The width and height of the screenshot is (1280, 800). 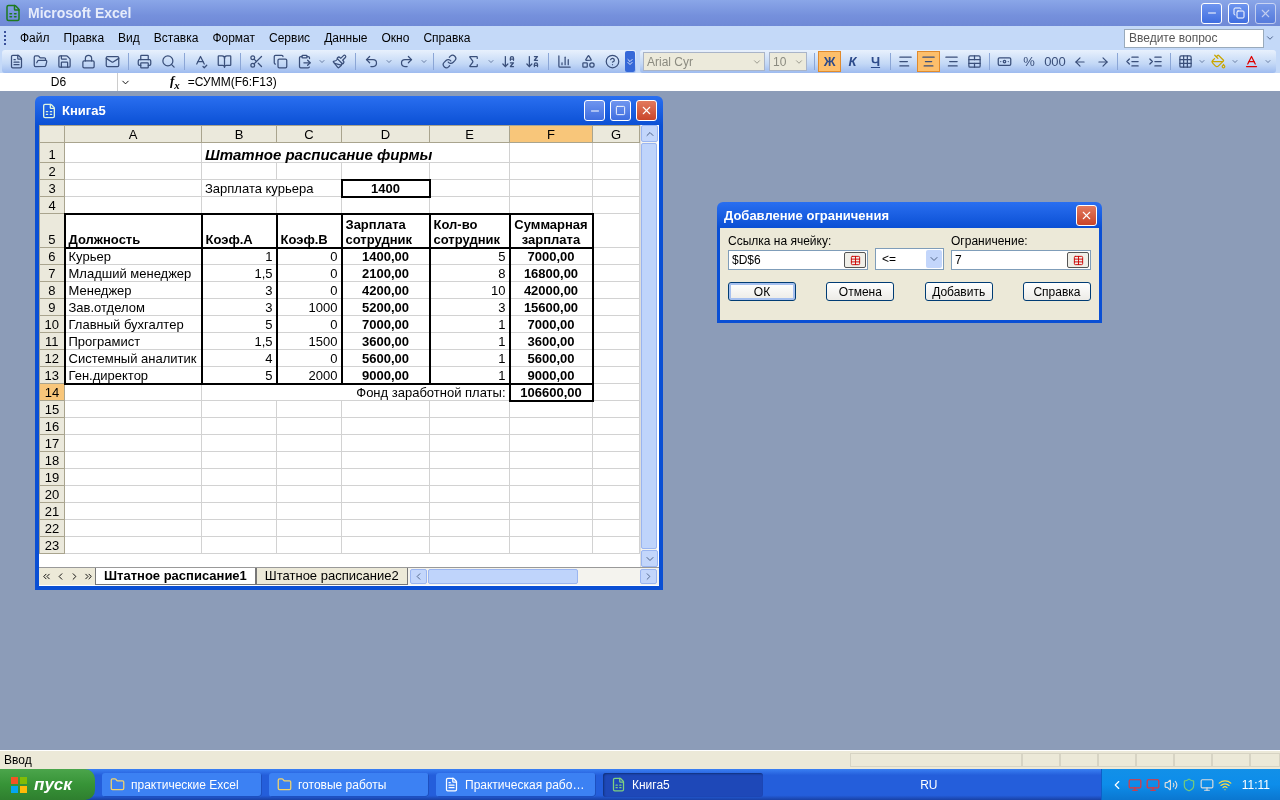 I want to click on table-cell: 4, so click(x=239, y=358).